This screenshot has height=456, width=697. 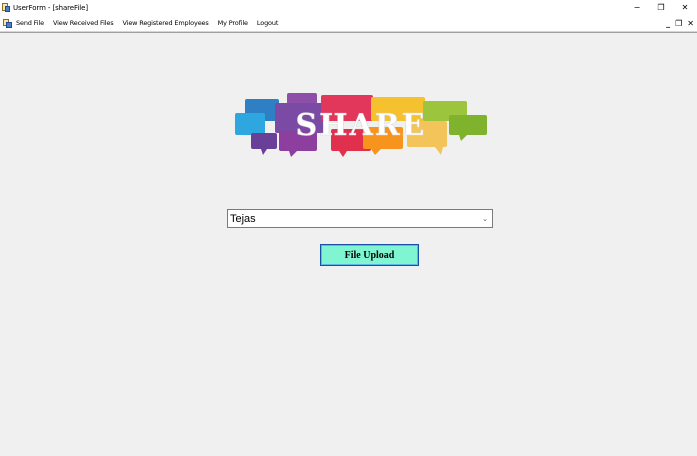 I want to click on share-logo: SHARE, so click(x=361, y=125).